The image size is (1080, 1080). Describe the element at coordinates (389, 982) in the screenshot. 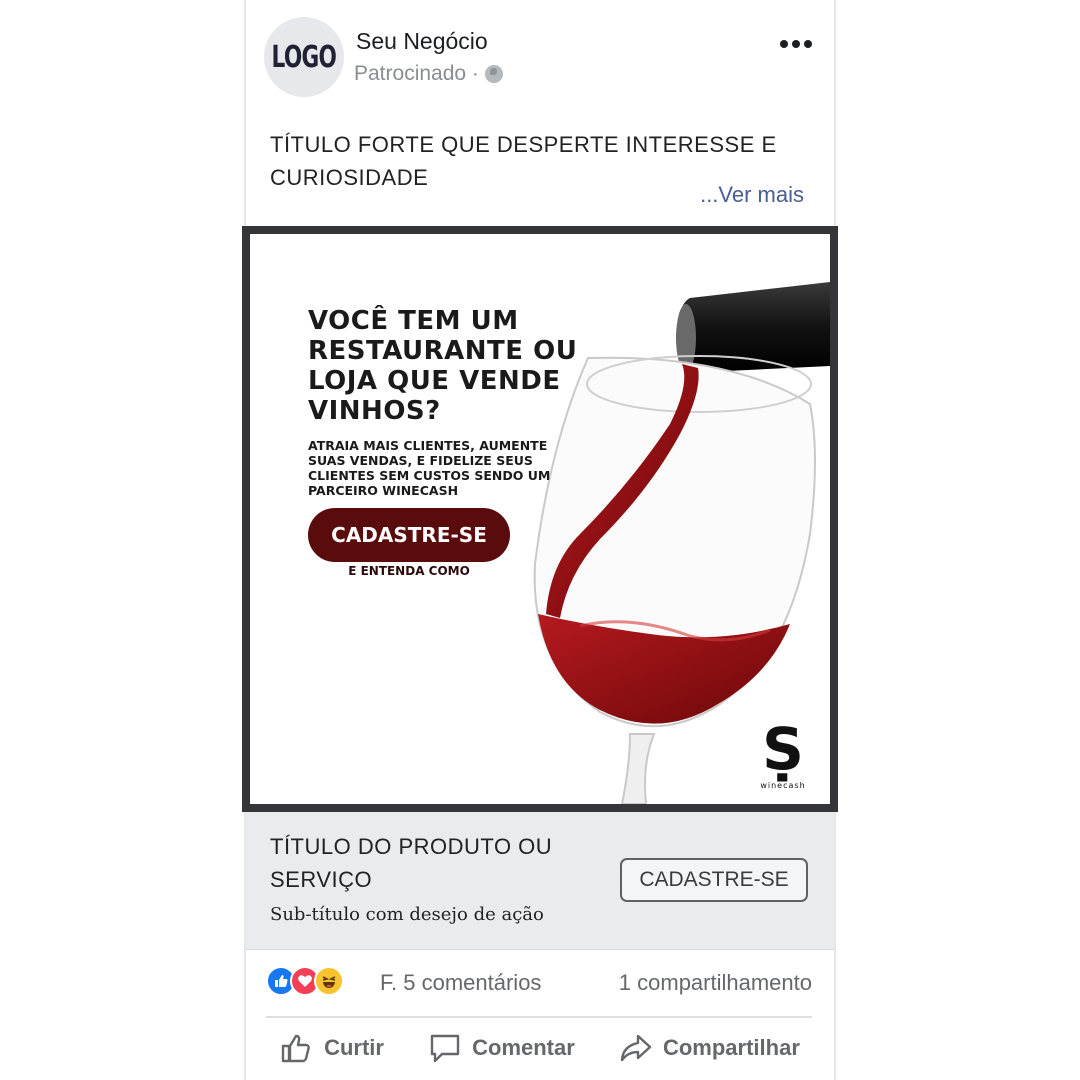

I see `reaction-count: F.` at that location.